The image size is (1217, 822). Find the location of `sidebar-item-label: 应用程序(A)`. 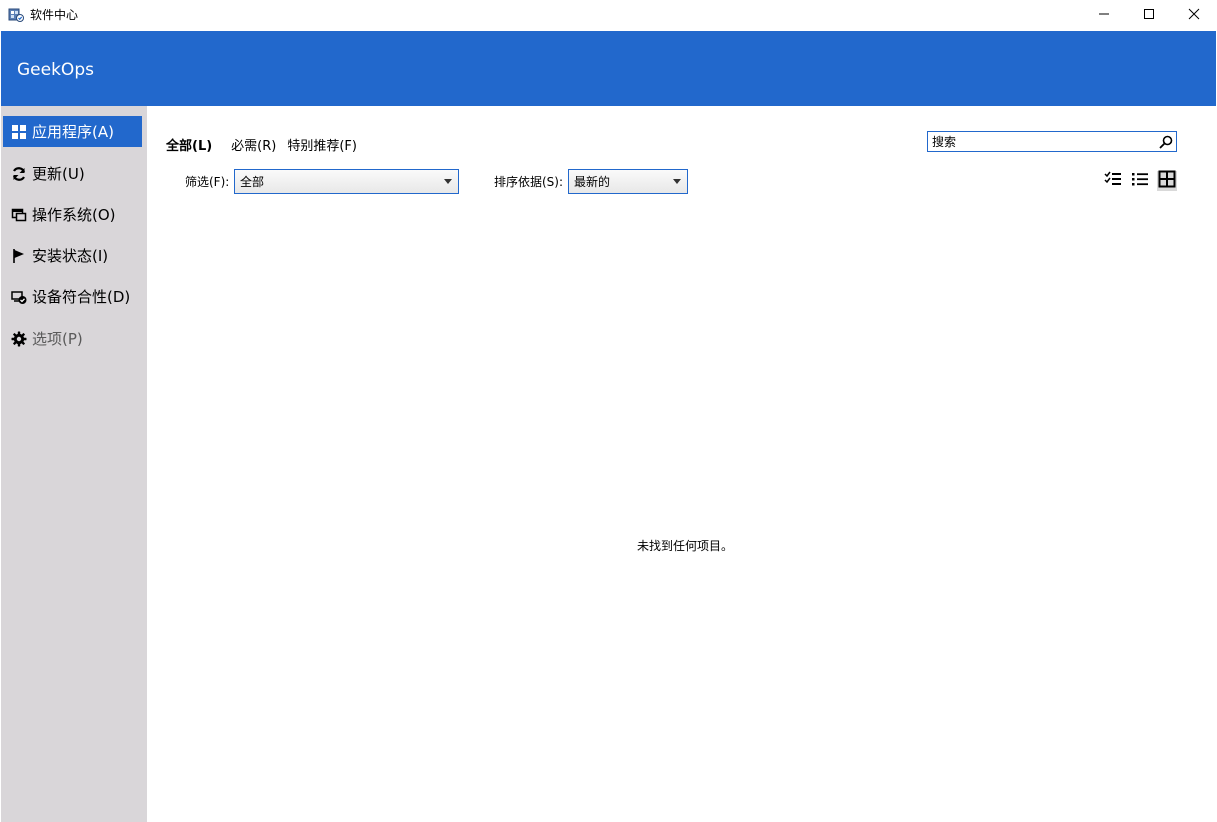

sidebar-item-label: 应用程序(A) is located at coordinates (73, 131).